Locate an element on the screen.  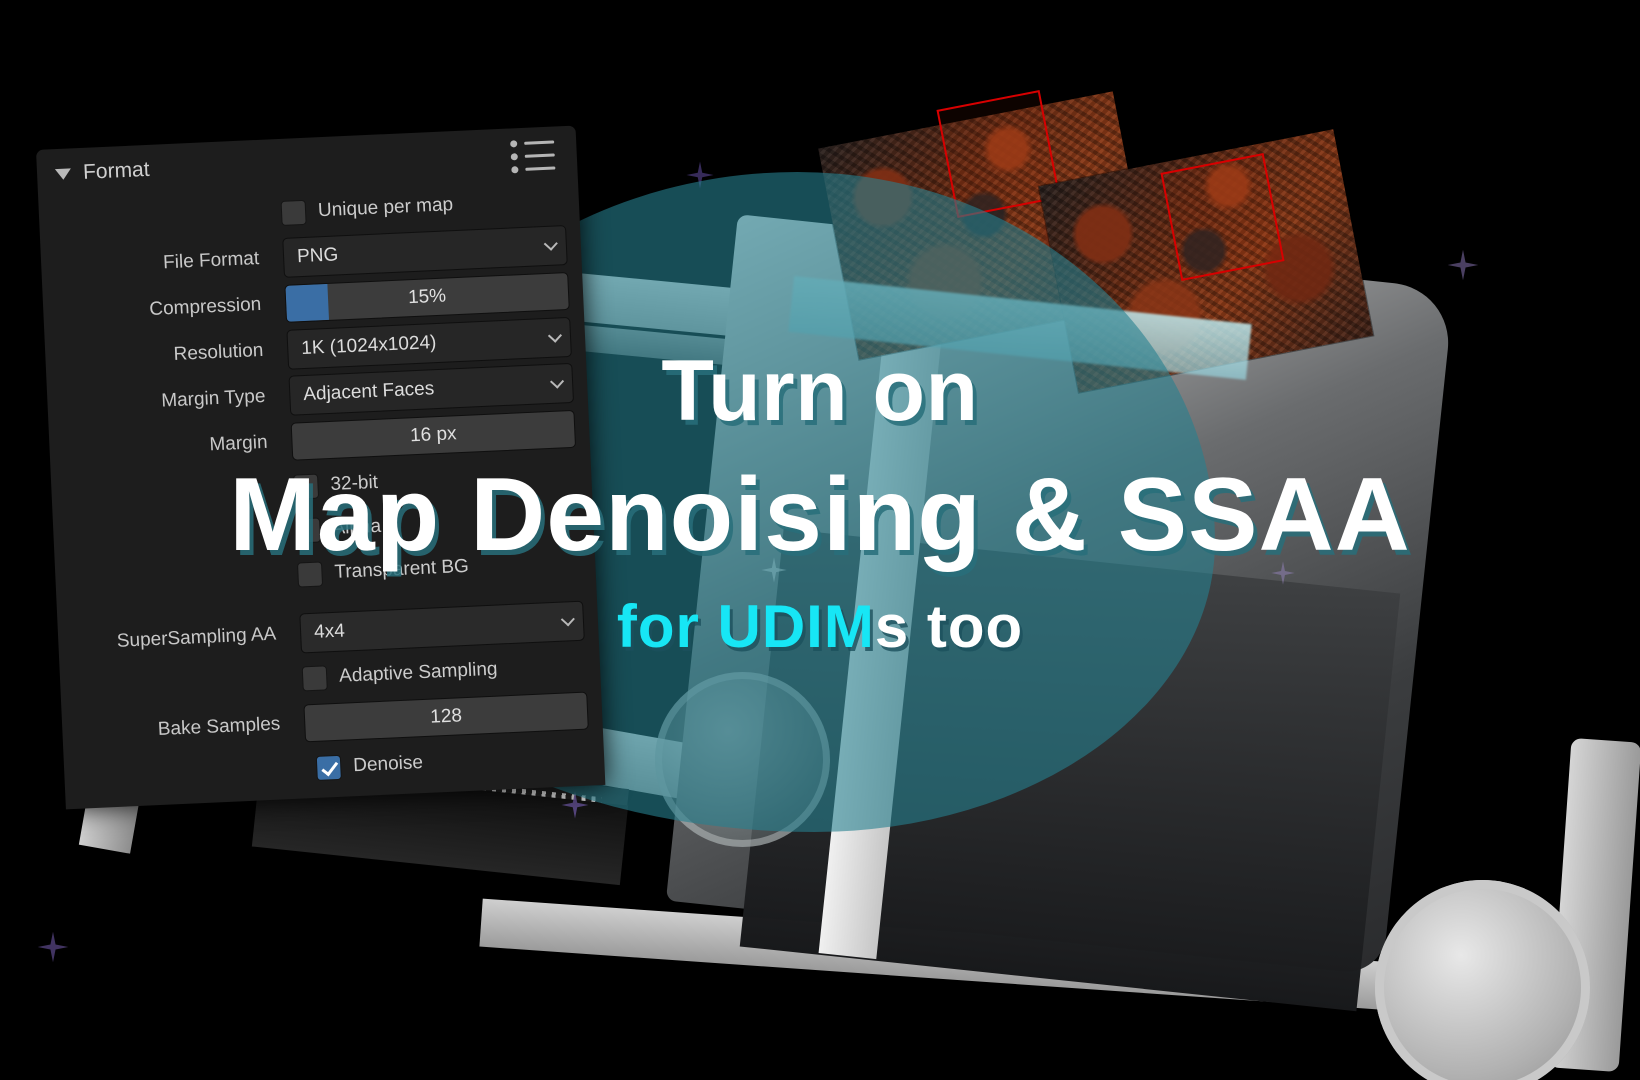
headline-line-3-suffix: s too is located at coordinates (949, 626).